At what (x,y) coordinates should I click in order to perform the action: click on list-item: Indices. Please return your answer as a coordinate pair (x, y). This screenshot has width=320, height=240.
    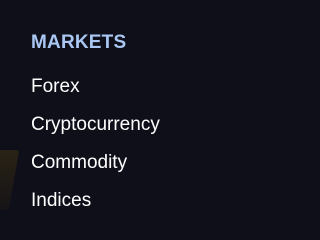
    Looking at the image, I should click on (95, 201).